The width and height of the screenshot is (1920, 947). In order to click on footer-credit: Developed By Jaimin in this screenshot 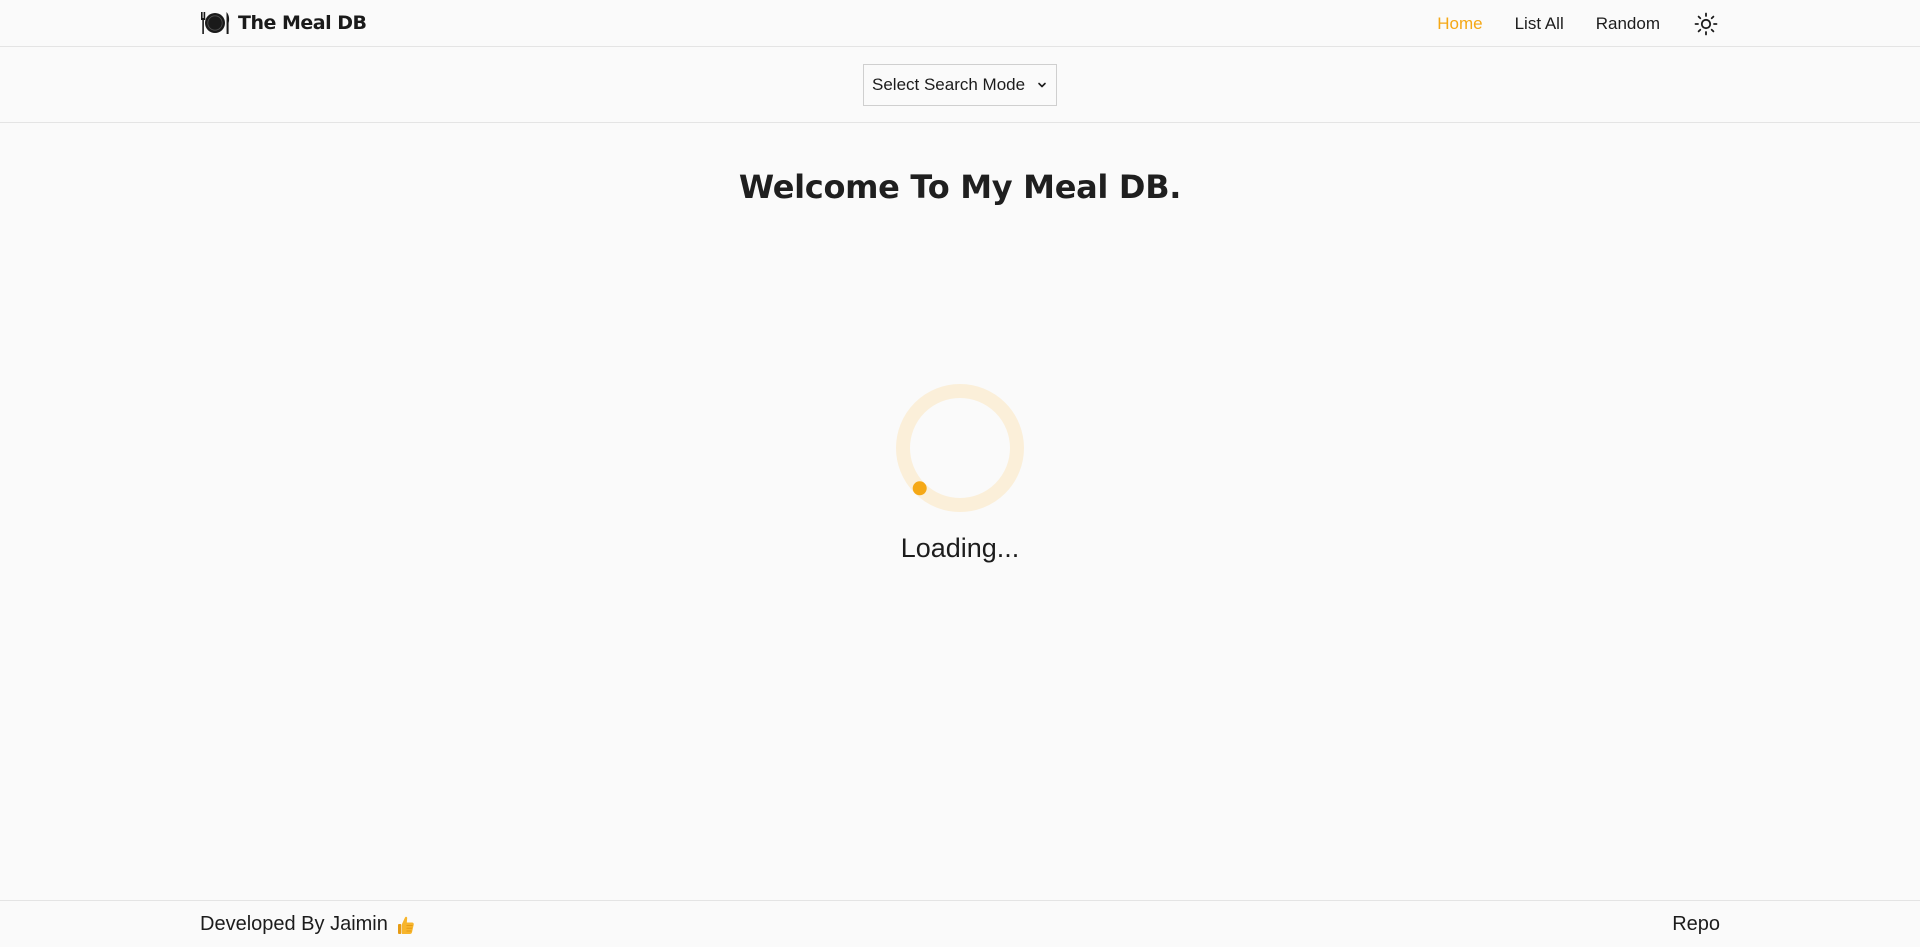, I will do `click(308, 924)`.